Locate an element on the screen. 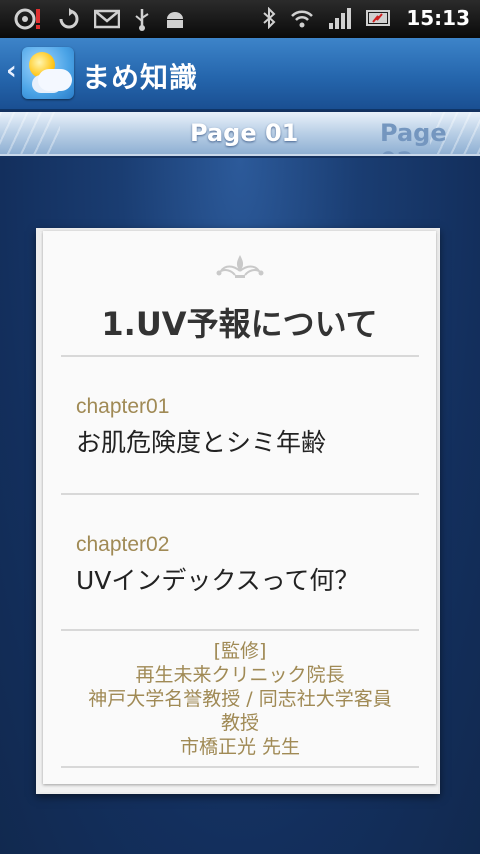 The height and width of the screenshot is (854, 480). app-bar: ‹ まめ知識 is located at coordinates (240, 74).